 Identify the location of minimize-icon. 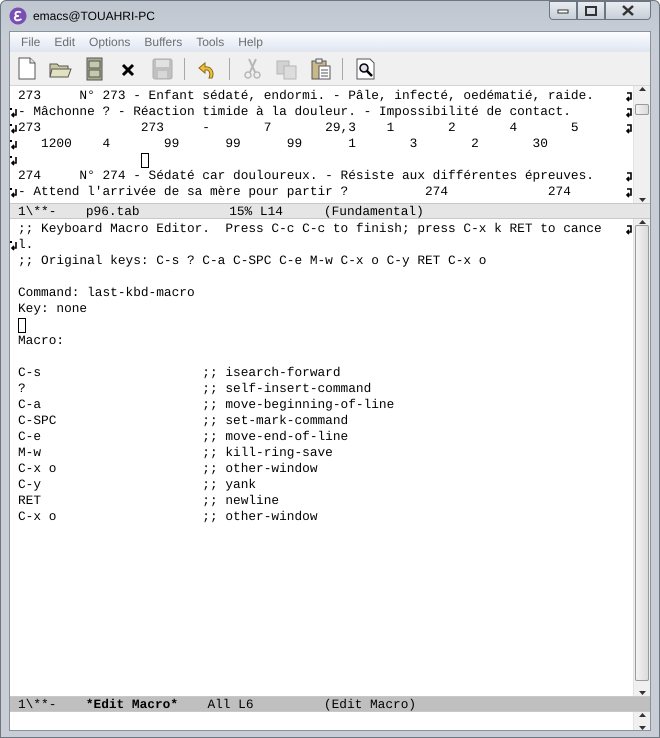
(563, 11).